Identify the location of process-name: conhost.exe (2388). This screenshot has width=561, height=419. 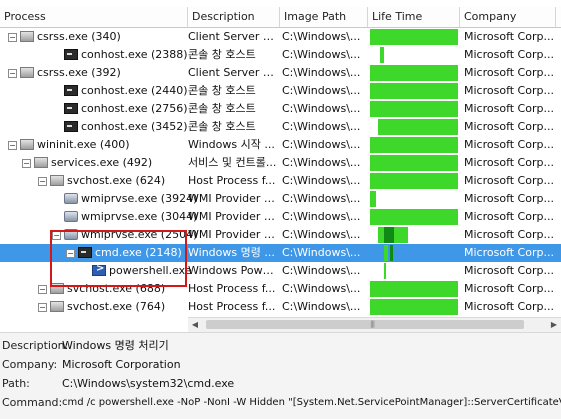
(134, 54).